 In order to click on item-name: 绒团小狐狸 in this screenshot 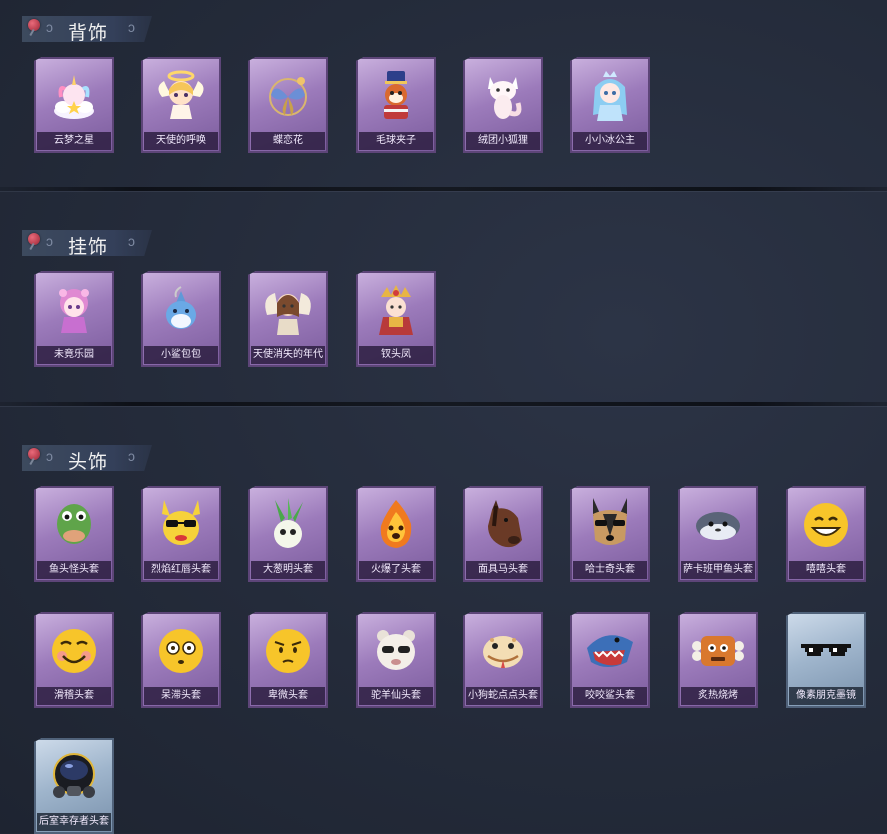, I will do `click(503, 141)`.